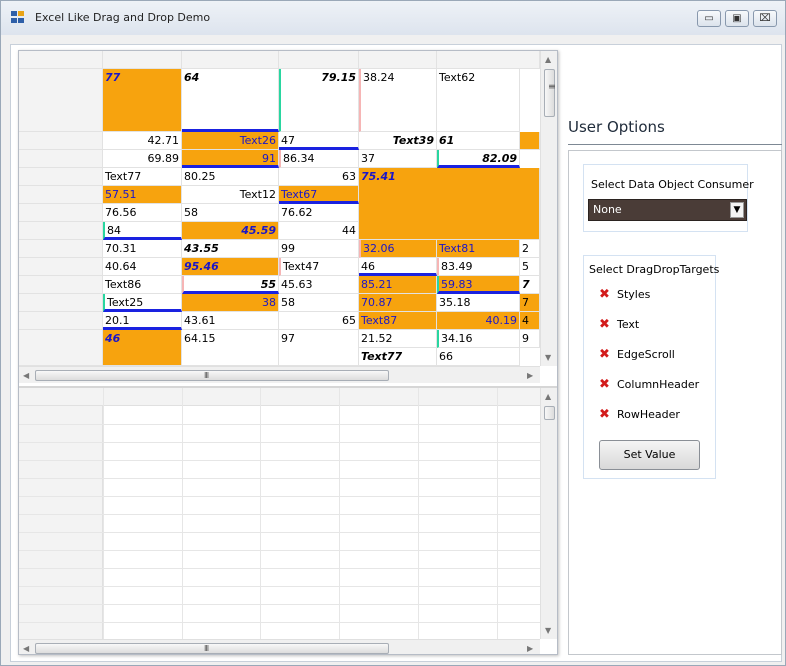  I want to click on maximize-button: ▣, so click(737, 18).